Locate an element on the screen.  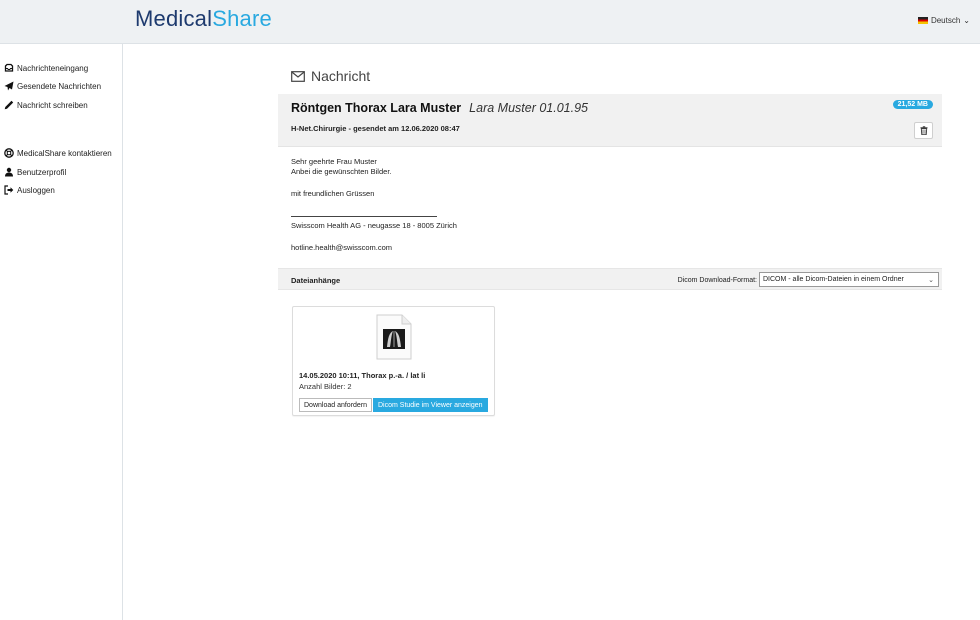
message-size-badge: 21,52 MB is located at coordinates (912, 104).